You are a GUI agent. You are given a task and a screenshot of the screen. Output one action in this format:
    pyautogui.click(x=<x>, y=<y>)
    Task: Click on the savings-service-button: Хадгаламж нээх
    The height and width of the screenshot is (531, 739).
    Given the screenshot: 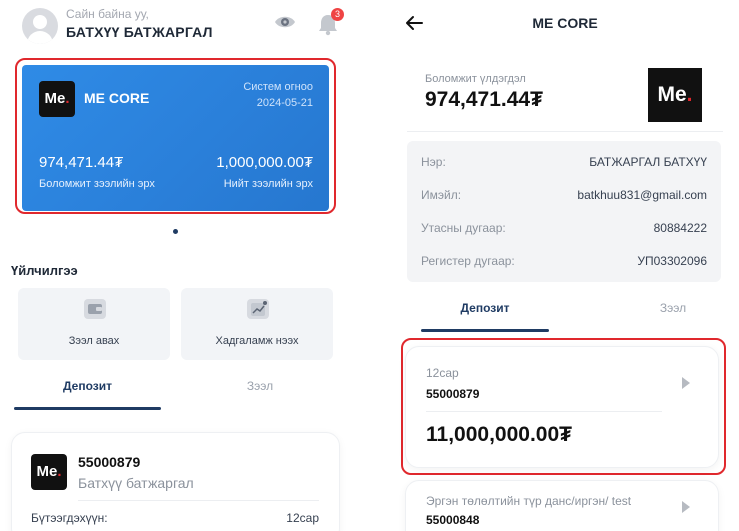 What is the action you would take?
    pyautogui.click(x=257, y=324)
    